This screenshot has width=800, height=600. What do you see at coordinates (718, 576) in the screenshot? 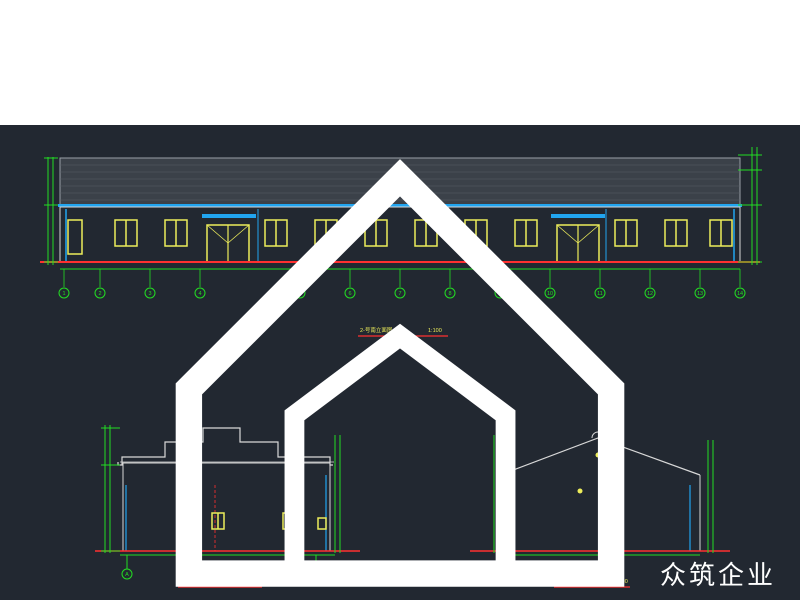
I see `watermark-text: 众筑企业` at bounding box center [718, 576].